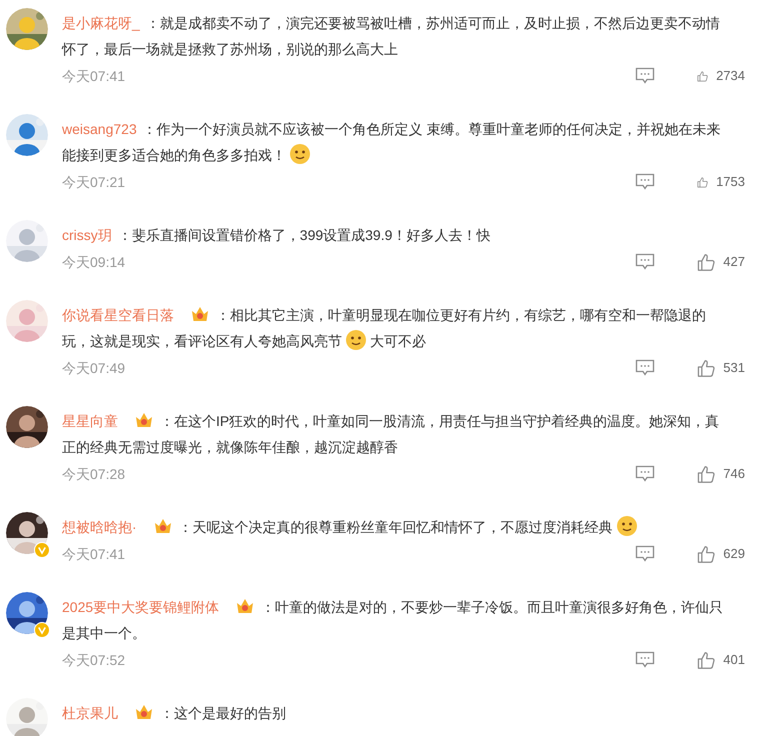 The height and width of the screenshot is (736, 773). What do you see at coordinates (94, 262) in the screenshot?
I see `timestamp: 今天09:14` at bounding box center [94, 262].